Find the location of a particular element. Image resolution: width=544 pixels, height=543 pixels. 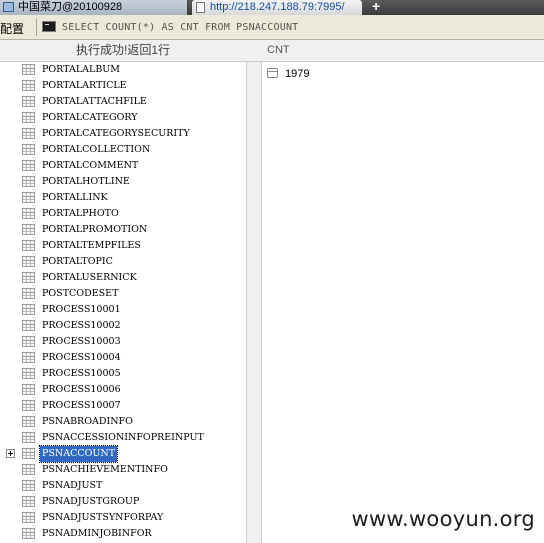

tree-item-table: PSNADJUSTSYNFORPAY is located at coordinates (123, 518).